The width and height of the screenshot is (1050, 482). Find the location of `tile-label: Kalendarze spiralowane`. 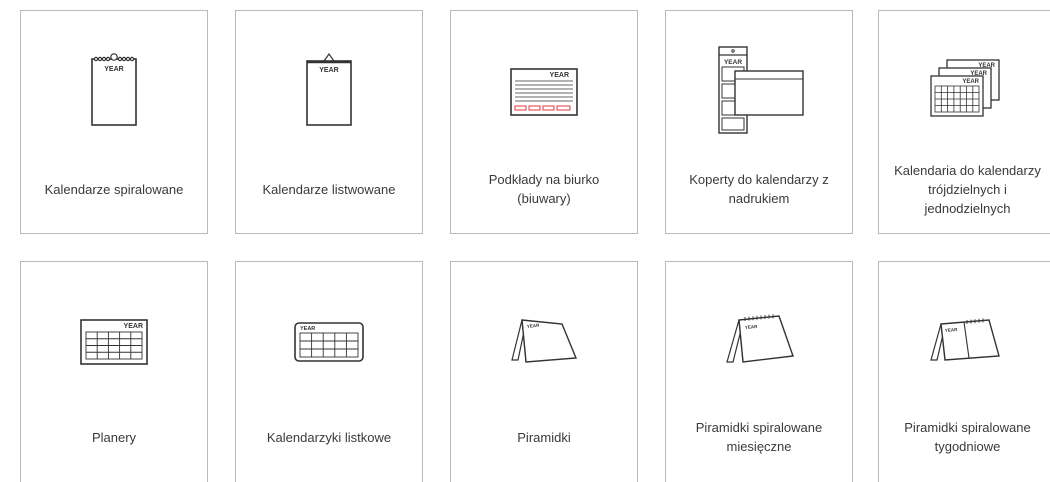

tile-label: Kalendarze spiralowane is located at coordinates (114, 189).